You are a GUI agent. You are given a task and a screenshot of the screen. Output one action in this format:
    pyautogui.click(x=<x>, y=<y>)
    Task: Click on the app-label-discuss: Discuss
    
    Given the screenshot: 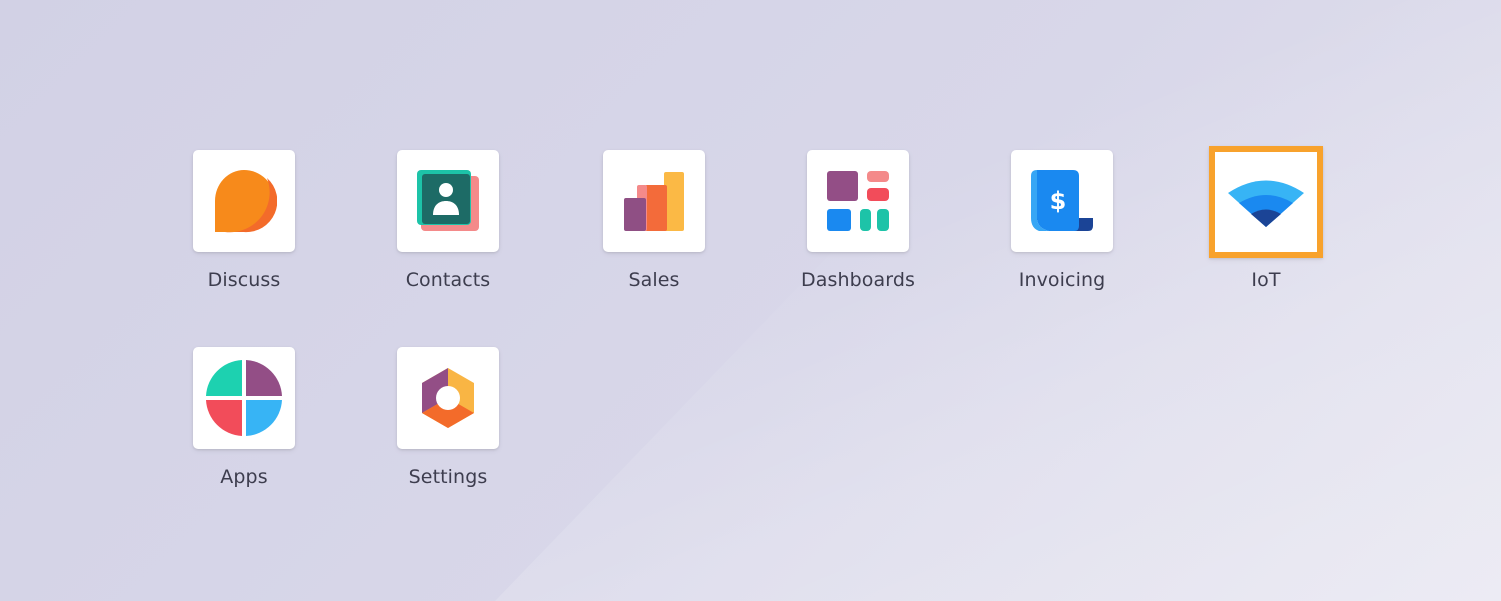 What is the action you would take?
    pyautogui.click(x=244, y=280)
    